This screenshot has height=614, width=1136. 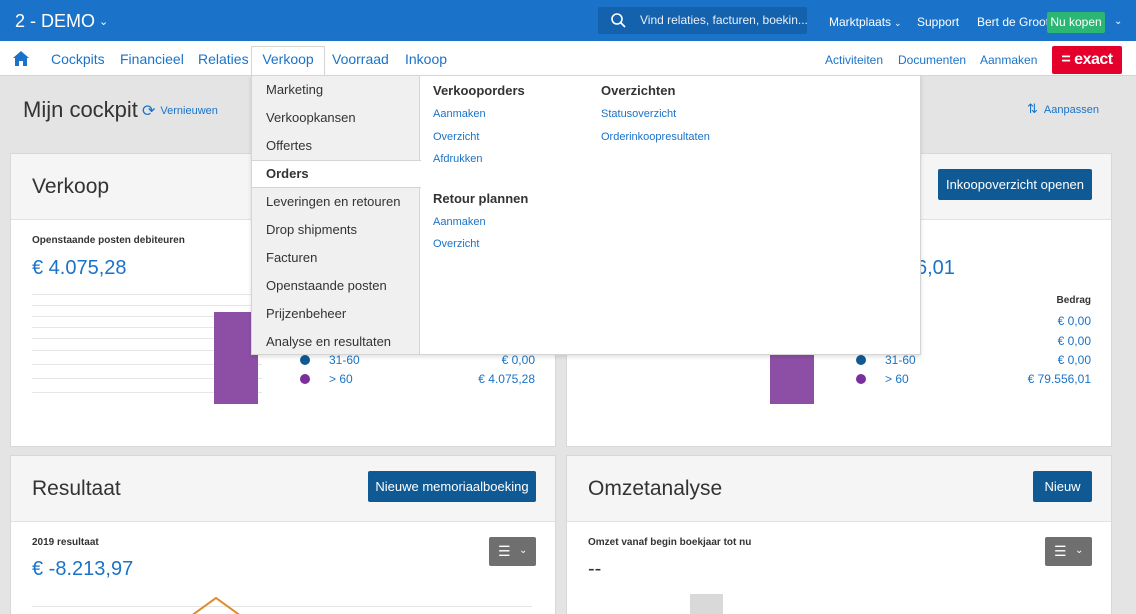 What do you see at coordinates (618, 20) in the screenshot?
I see `search-icon` at bounding box center [618, 20].